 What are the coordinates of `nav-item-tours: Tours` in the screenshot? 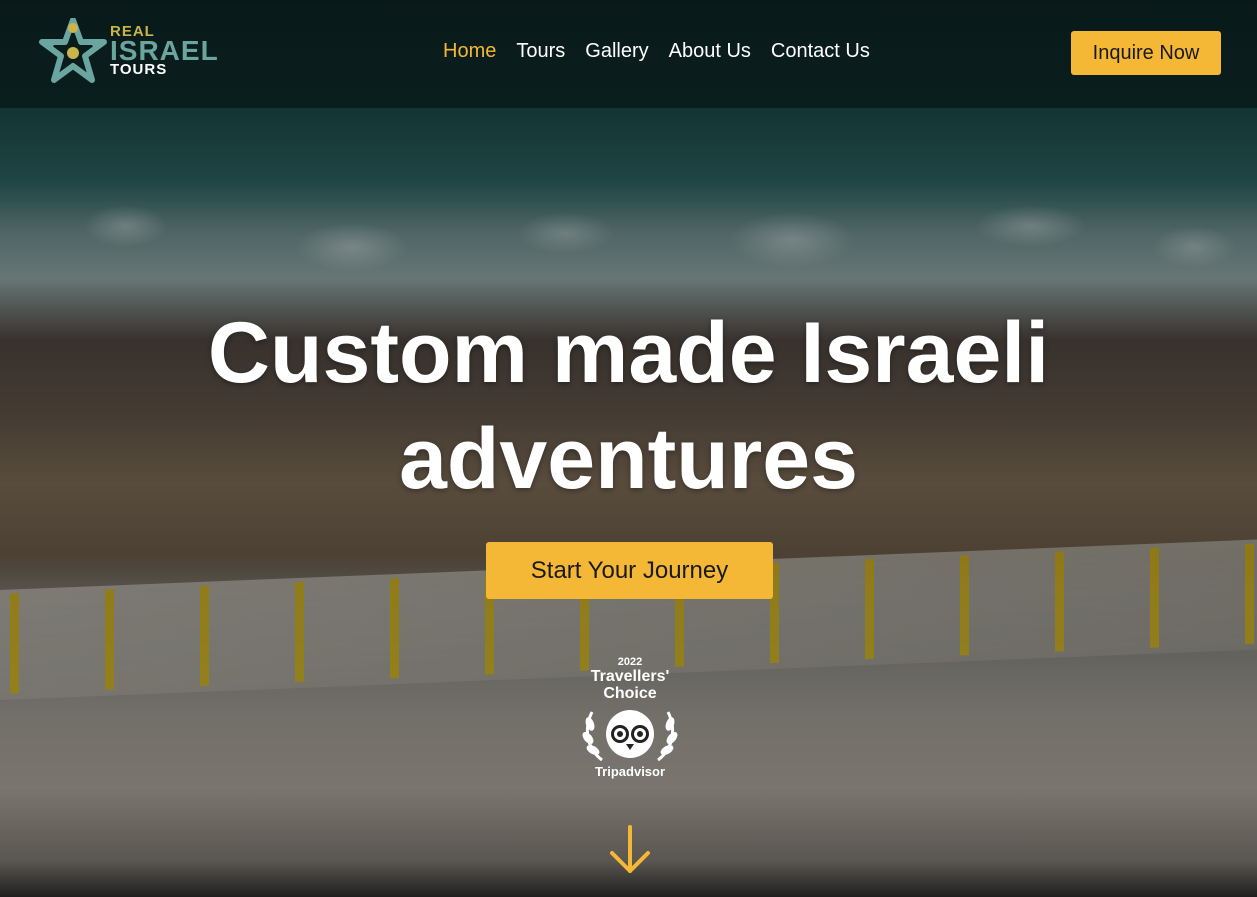 It's located at (540, 51).